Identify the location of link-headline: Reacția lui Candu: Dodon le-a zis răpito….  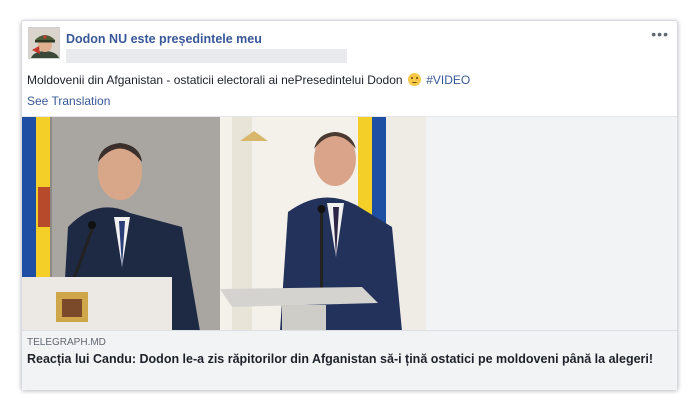
(347, 359).